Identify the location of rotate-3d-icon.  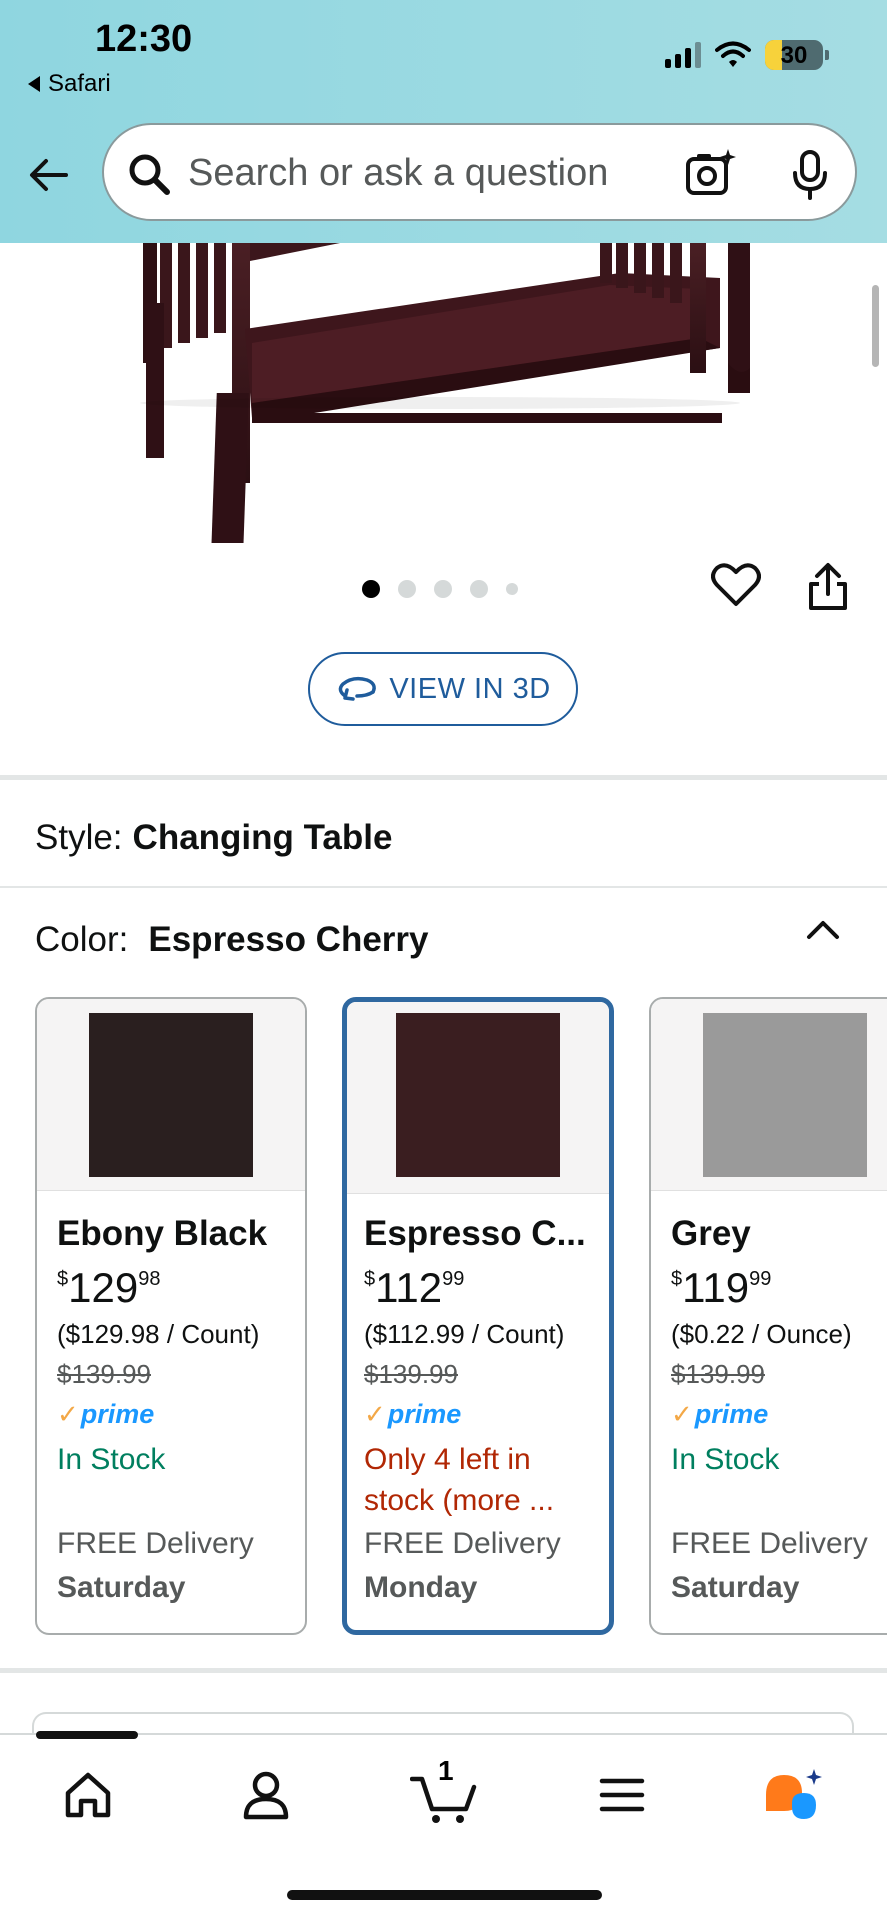
(358, 688).